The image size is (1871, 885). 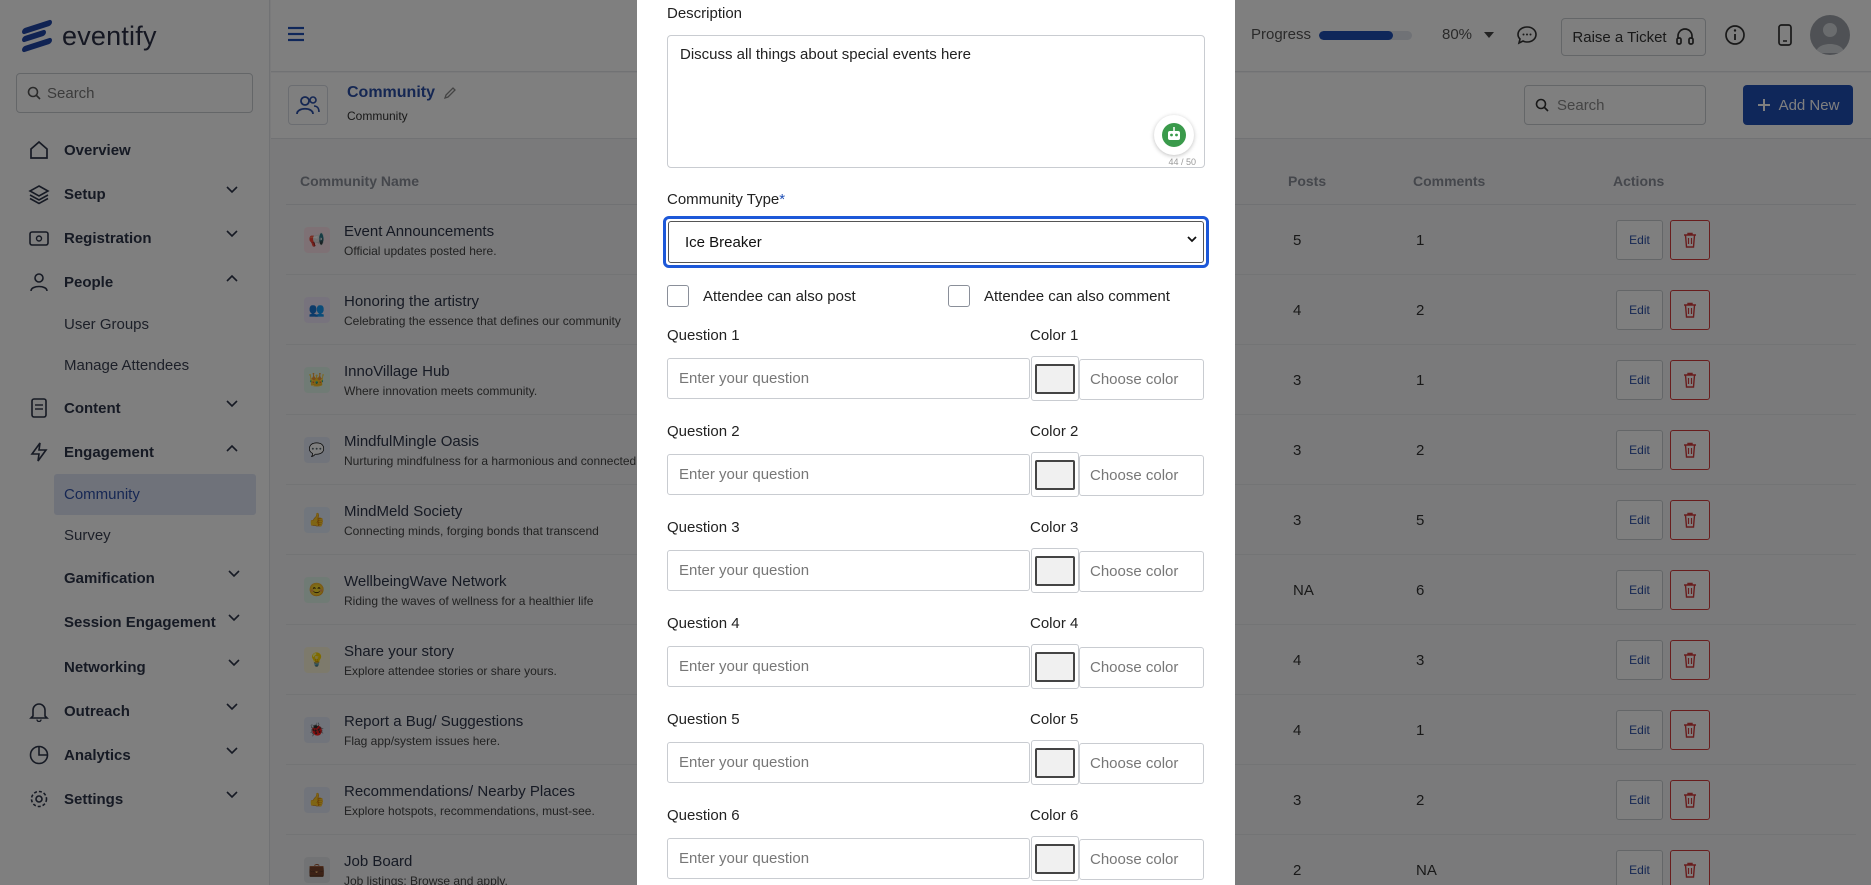 I want to click on robot-icon, so click(x=1174, y=135).